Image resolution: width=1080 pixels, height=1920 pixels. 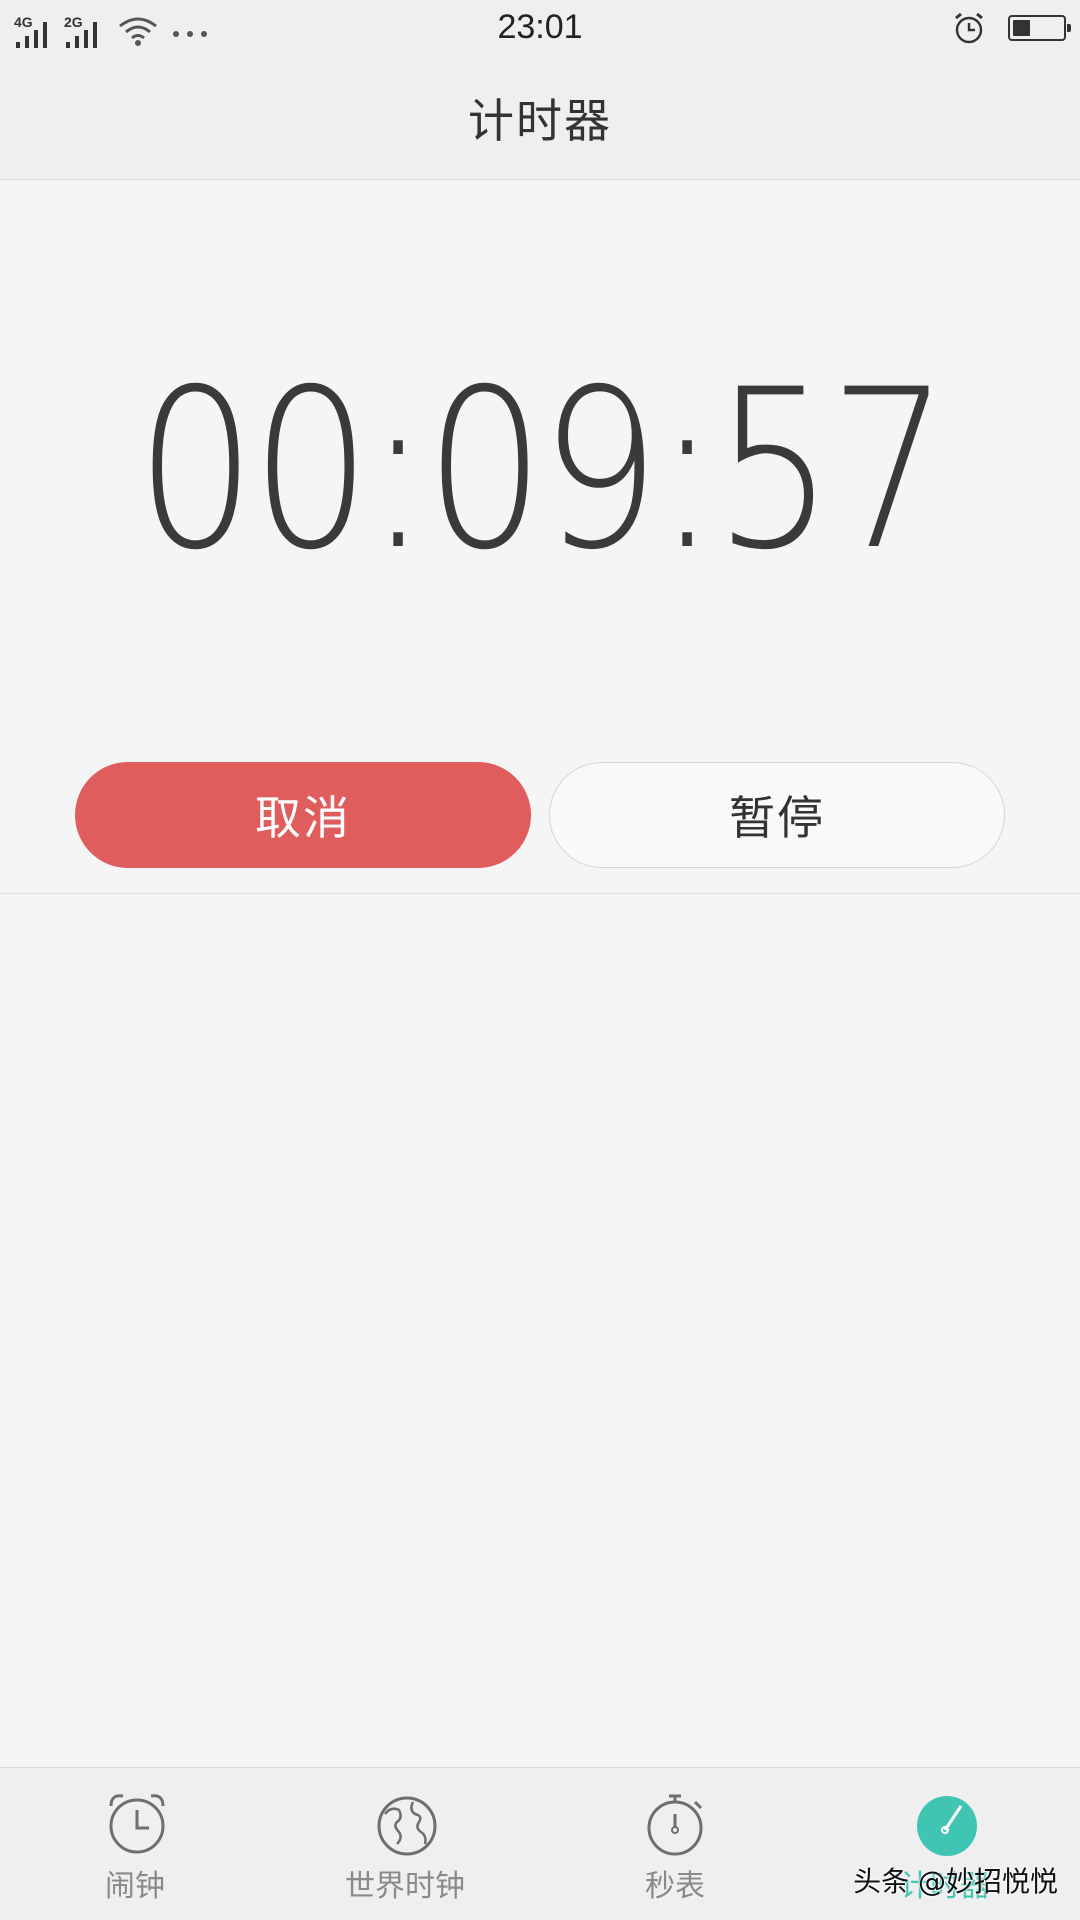 What do you see at coordinates (542, 470) in the screenshot?
I see `timer-display: 00:09:57` at bounding box center [542, 470].